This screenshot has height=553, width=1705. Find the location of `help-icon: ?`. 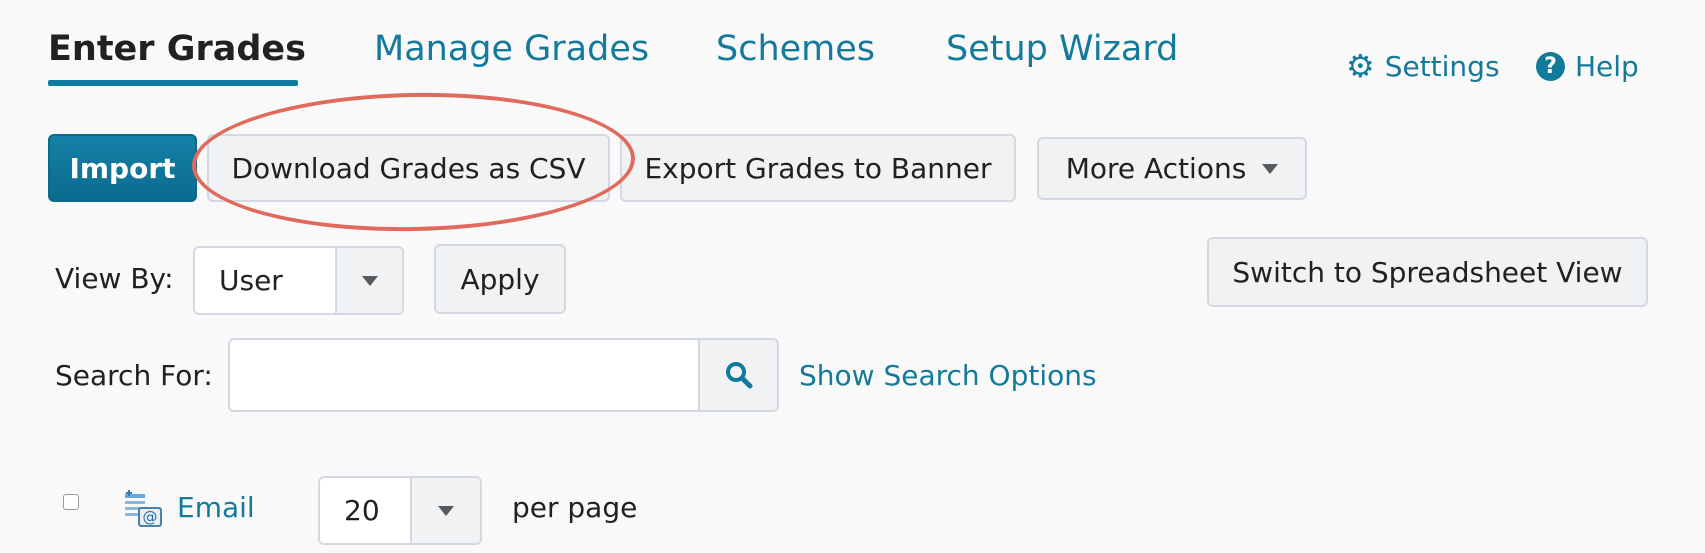

help-icon: ? is located at coordinates (1550, 66).